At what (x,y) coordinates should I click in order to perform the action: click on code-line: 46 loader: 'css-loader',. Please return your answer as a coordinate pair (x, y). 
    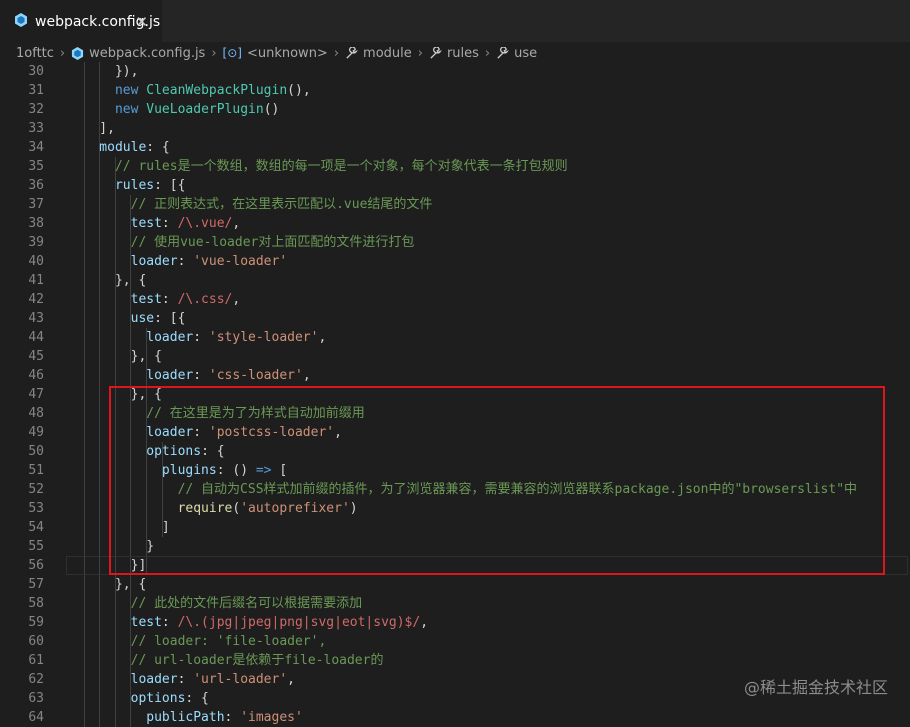
    Looking at the image, I should click on (455, 375).